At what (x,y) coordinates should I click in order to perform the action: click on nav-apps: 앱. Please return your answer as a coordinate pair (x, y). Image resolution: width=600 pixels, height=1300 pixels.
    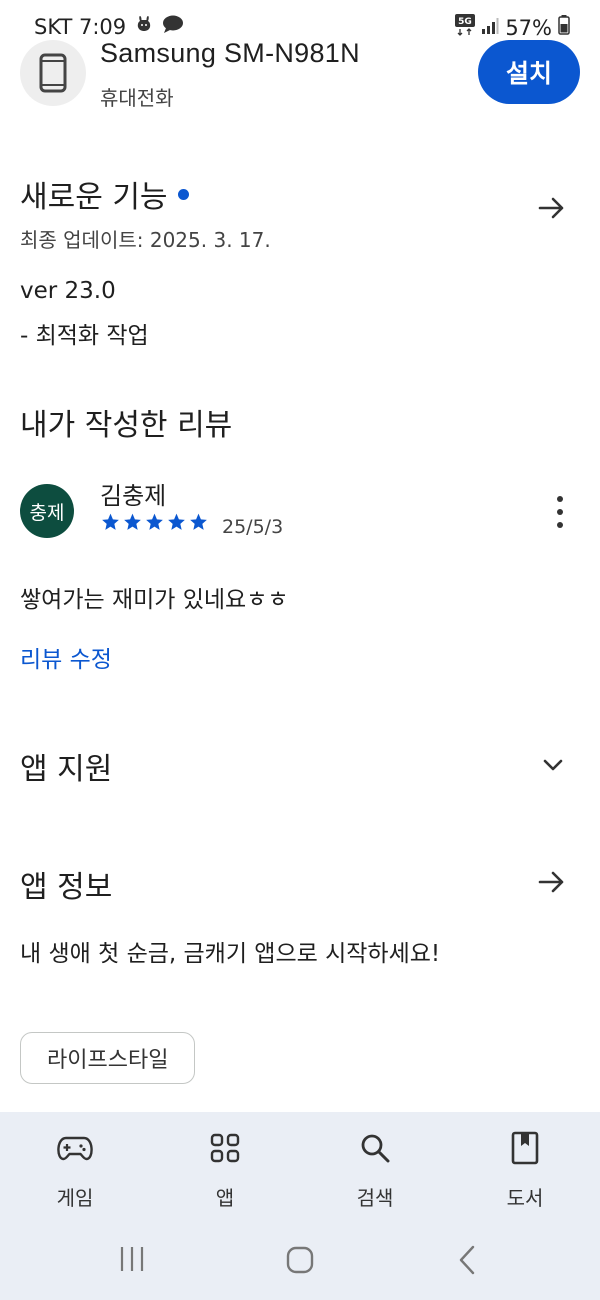
    Looking at the image, I should click on (225, 1169).